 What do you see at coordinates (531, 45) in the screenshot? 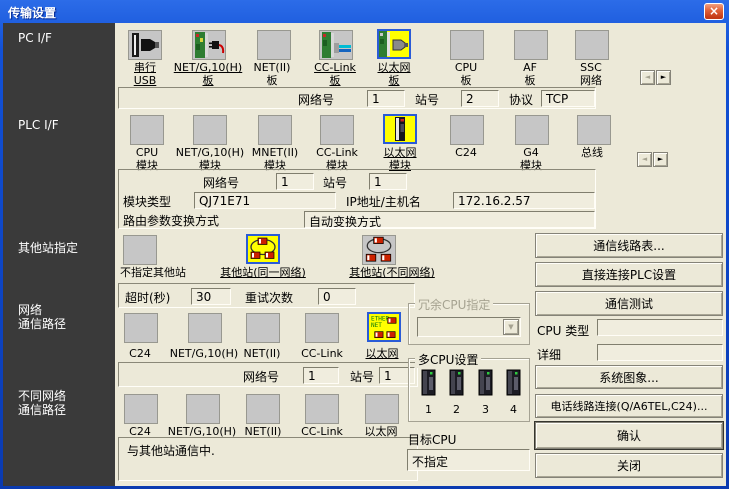
I see `af-board-icon` at bounding box center [531, 45].